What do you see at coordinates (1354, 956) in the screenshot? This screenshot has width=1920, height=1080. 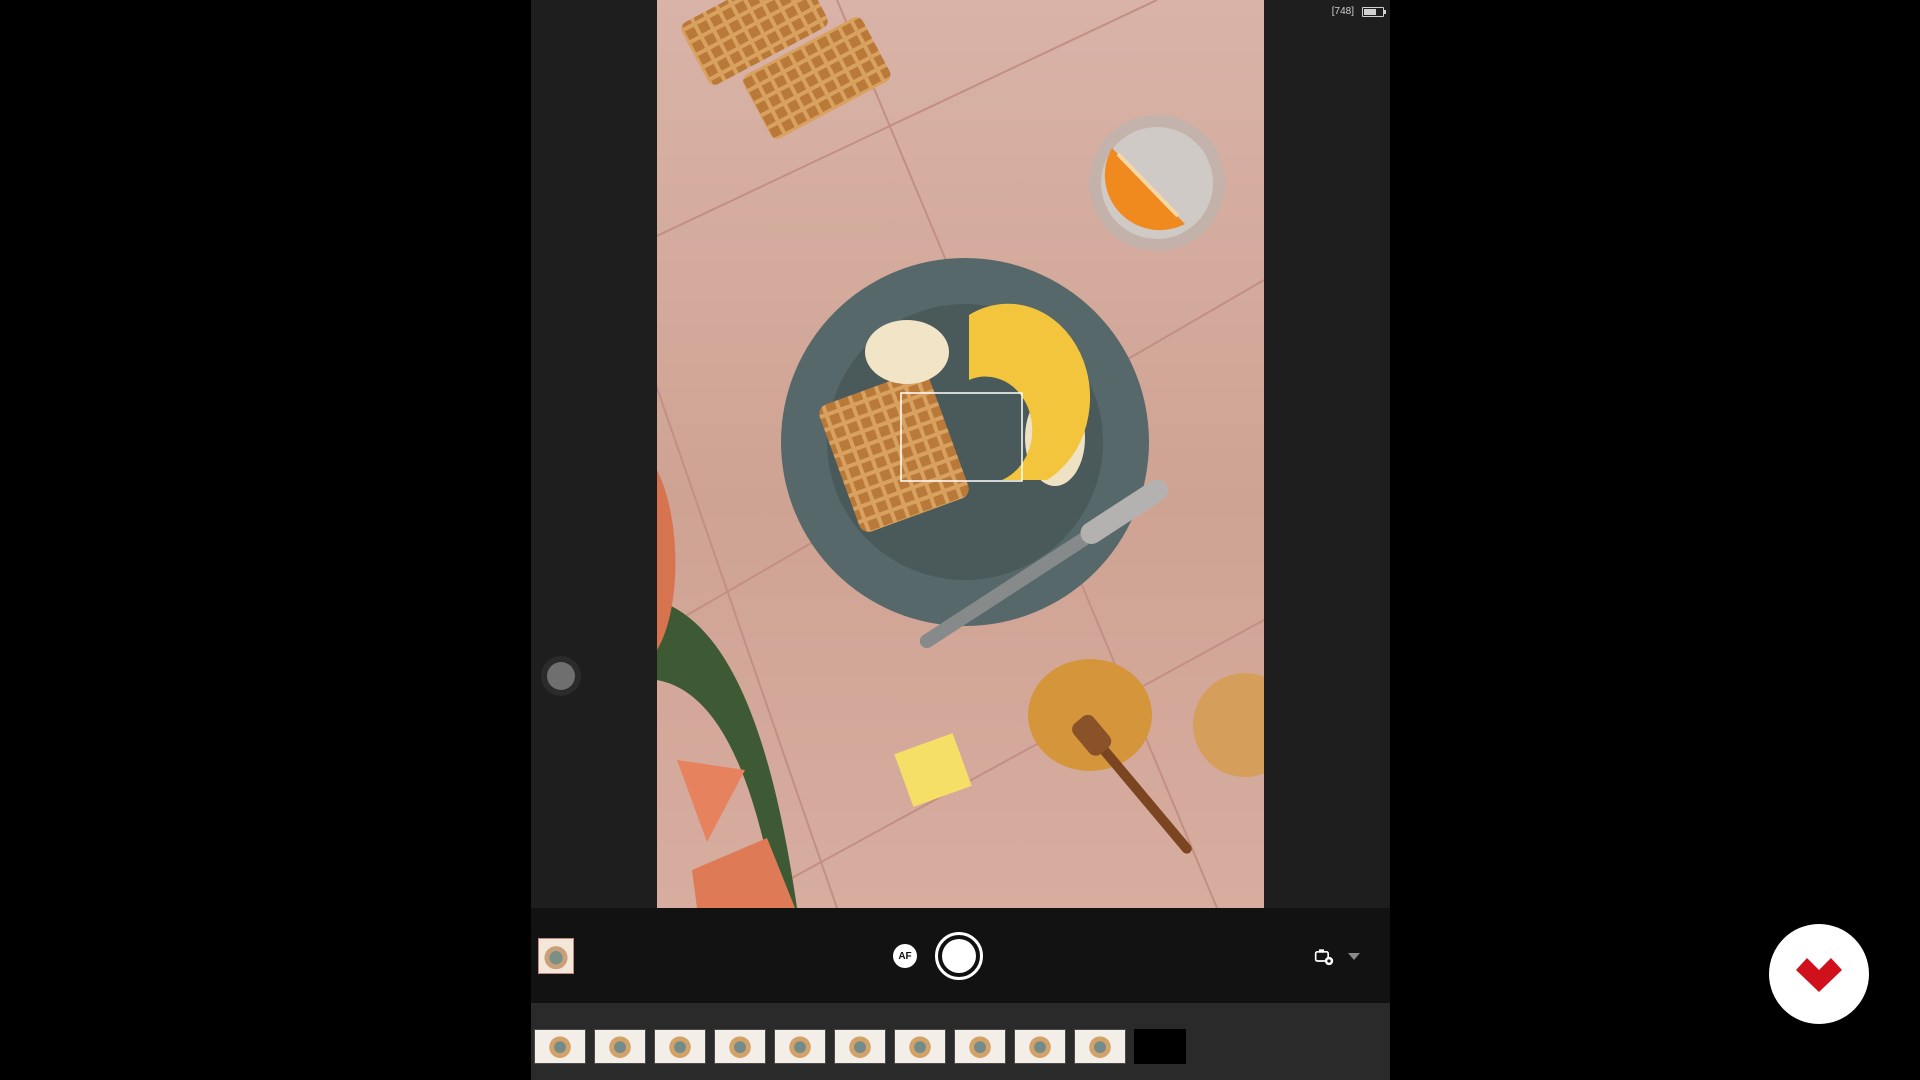 I see `chevron-down-icon` at bounding box center [1354, 956].